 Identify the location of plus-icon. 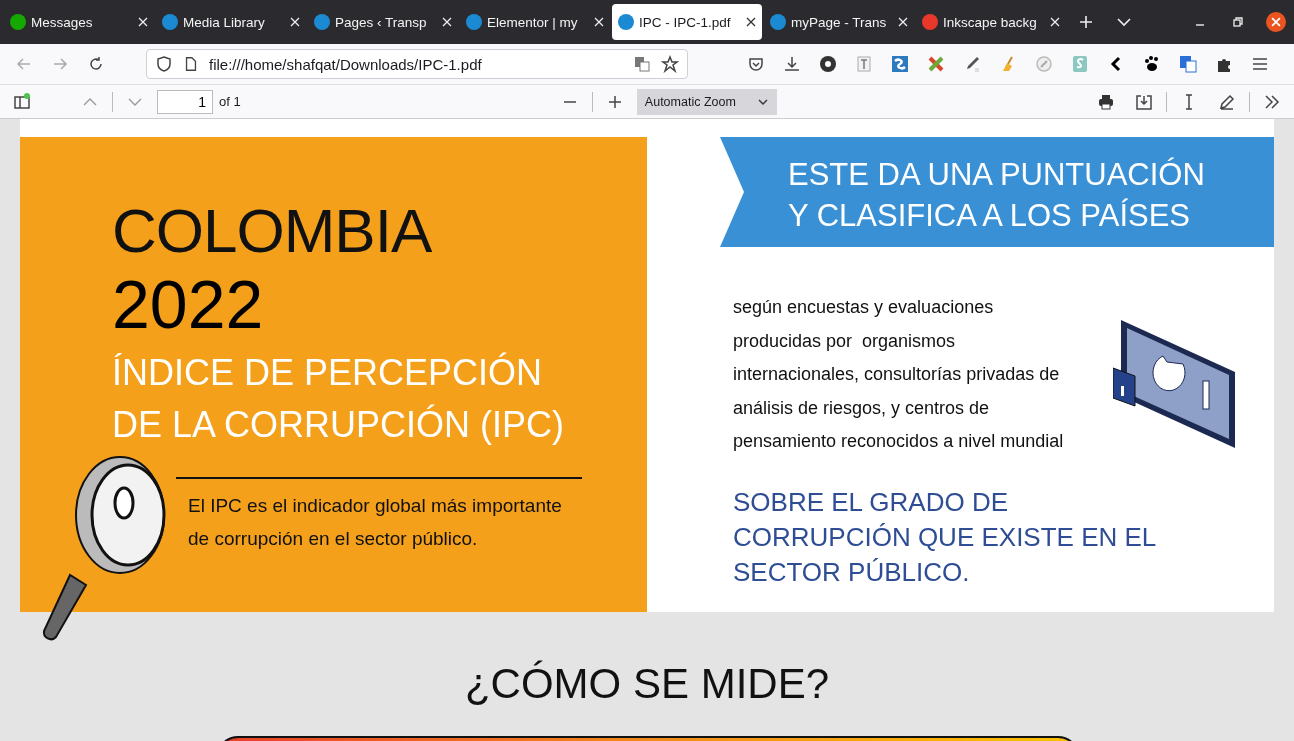
(1086, 22).